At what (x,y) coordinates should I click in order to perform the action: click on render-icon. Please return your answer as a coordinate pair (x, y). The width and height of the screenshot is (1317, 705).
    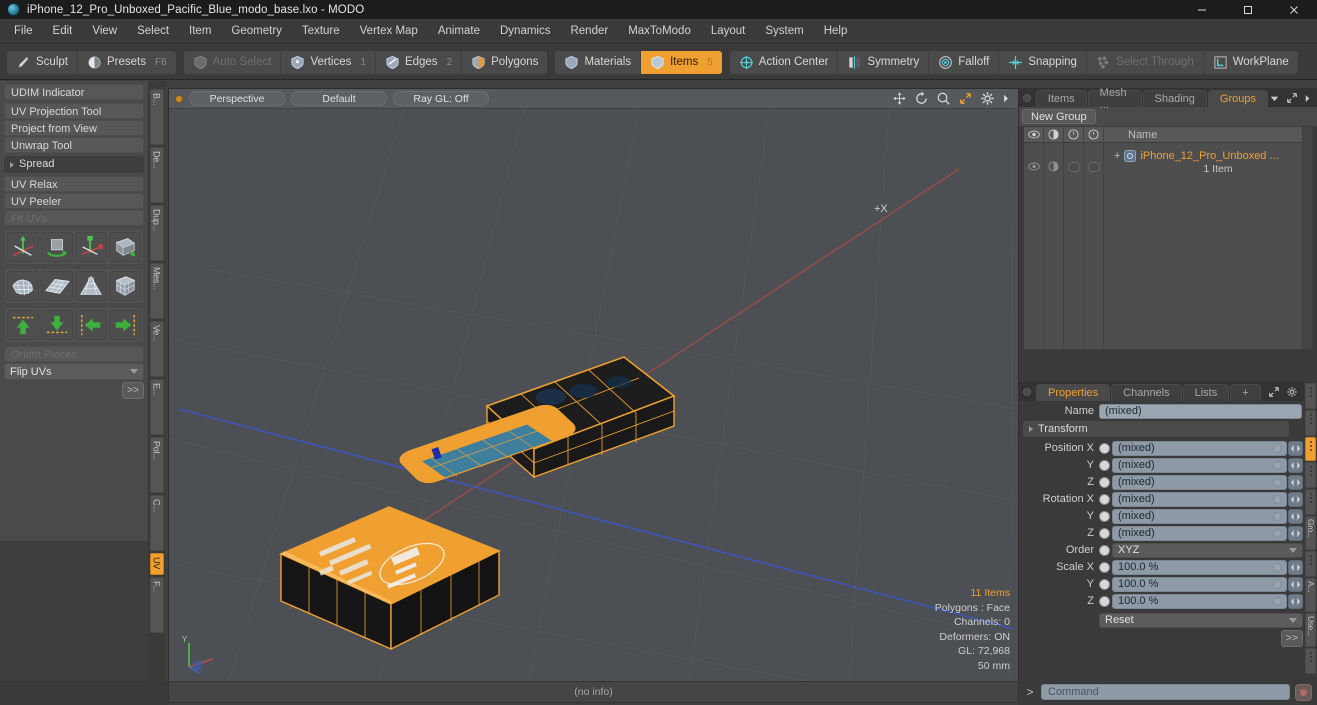
    Looking at the image, I should click on (1053, 135).